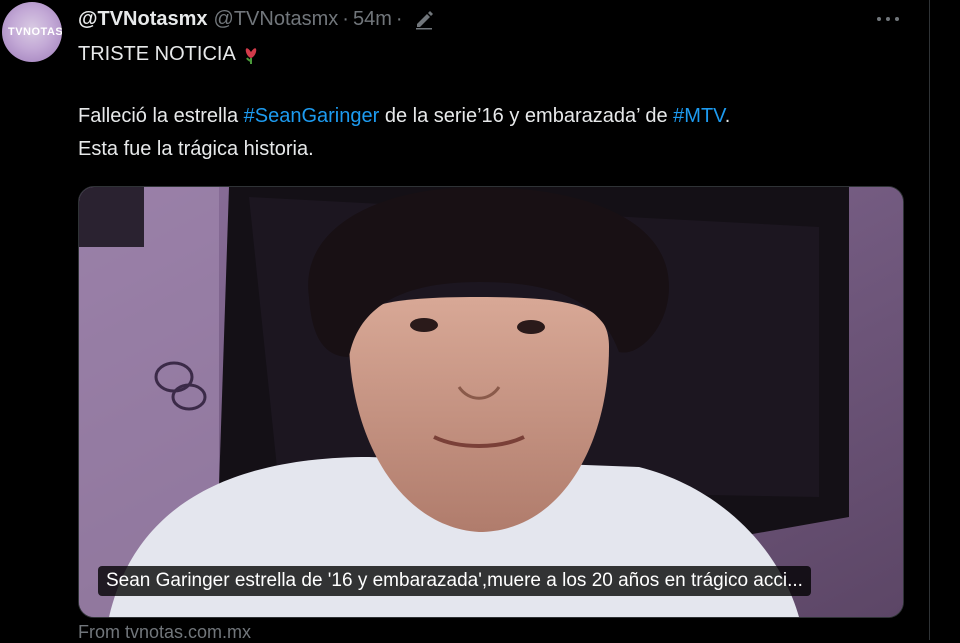  I want to click on more-horizontal-icon, so click(888, 19).